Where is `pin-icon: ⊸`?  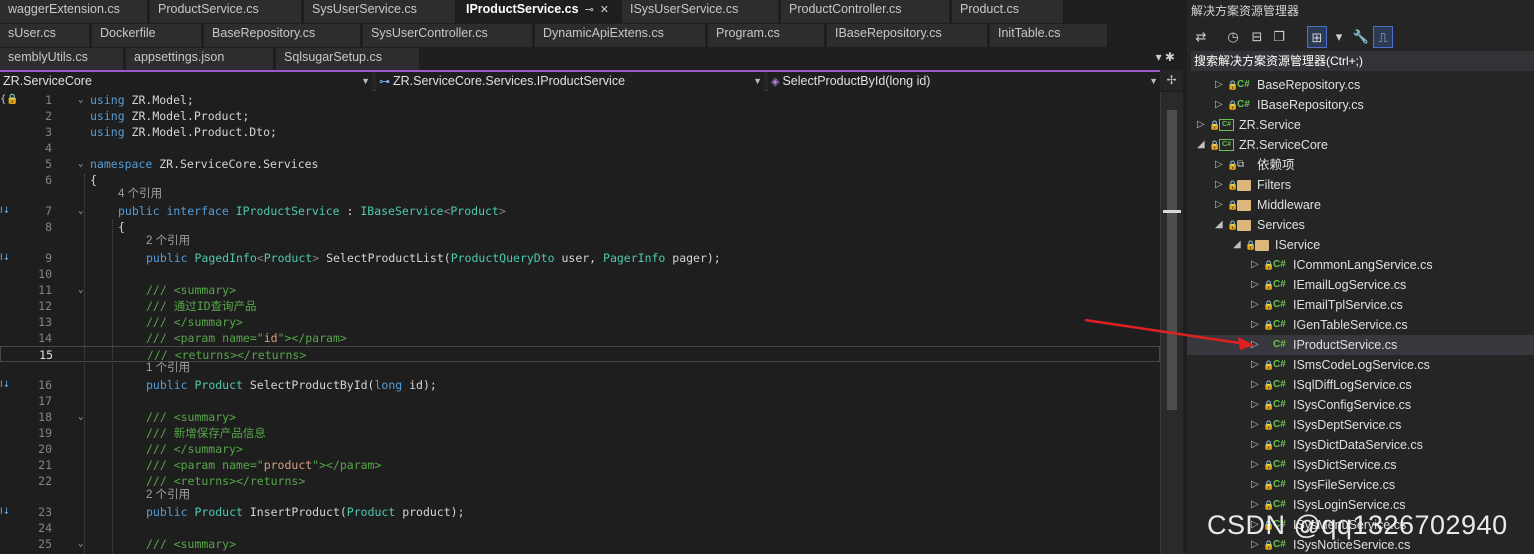
pin-icon: ⊸ is located at coordinates (589, 10).